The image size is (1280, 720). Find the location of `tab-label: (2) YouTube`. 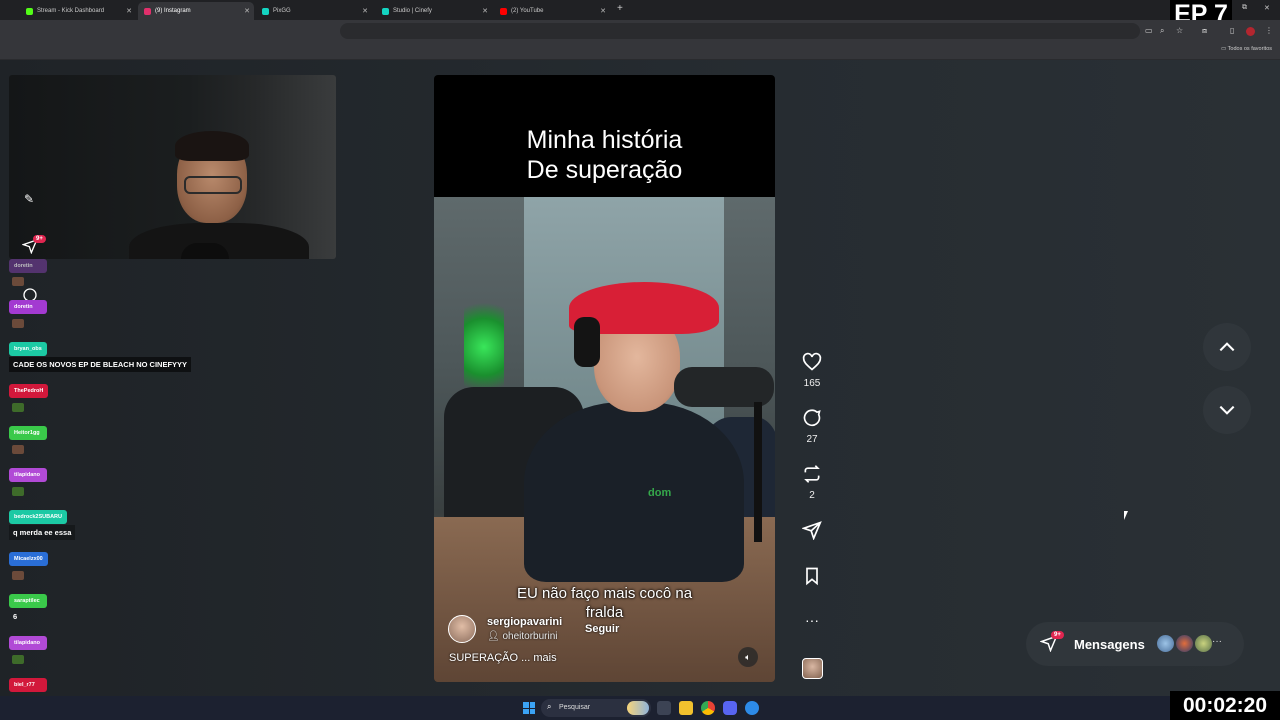

tab-label: (2) YouTube is located at coordinates (527, 11).